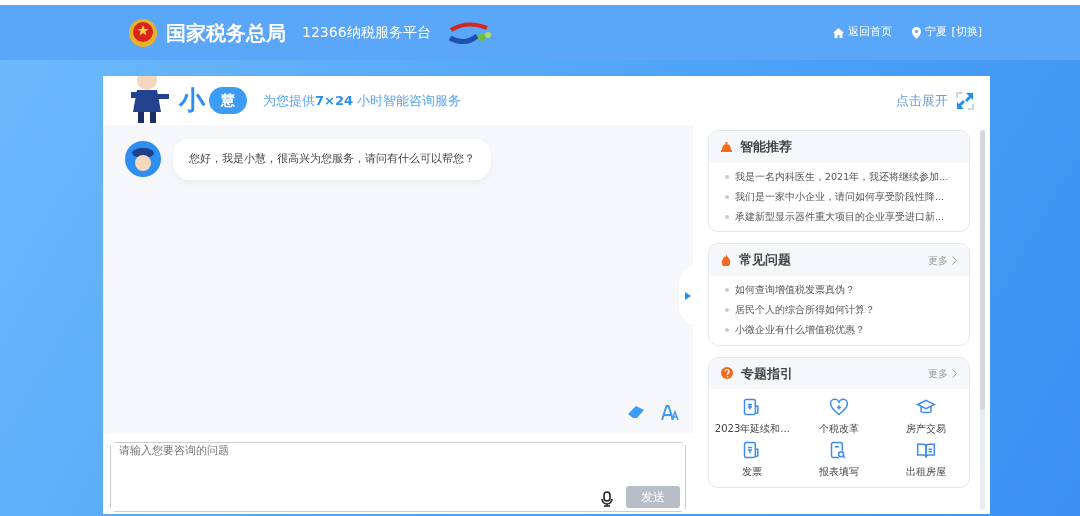 The image size is (1080, 516). I want to click on topic-link: 发票, so click(752, 471).